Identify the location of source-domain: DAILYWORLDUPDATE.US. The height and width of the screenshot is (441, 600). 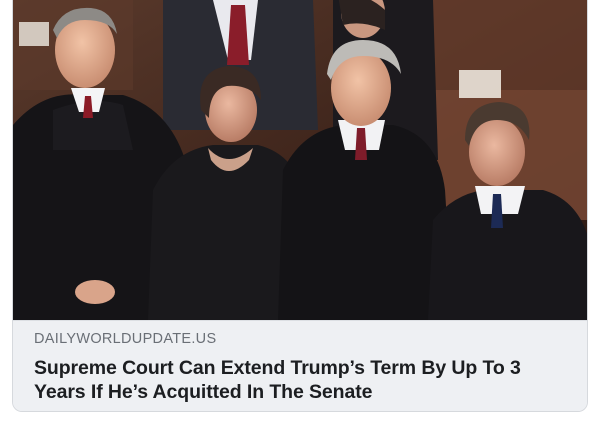
(125, 339).